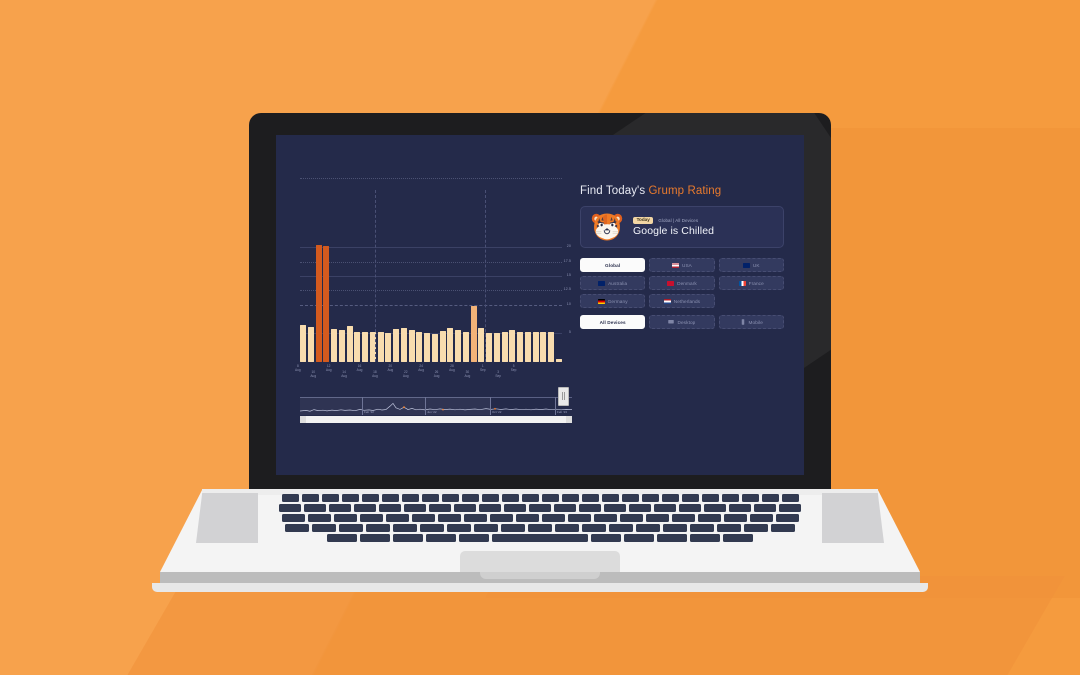 The image size is (1080, 675). Describe the element at coordinates (682, 265) in the screenshot. I see `country-button-usa: USA` at that location.